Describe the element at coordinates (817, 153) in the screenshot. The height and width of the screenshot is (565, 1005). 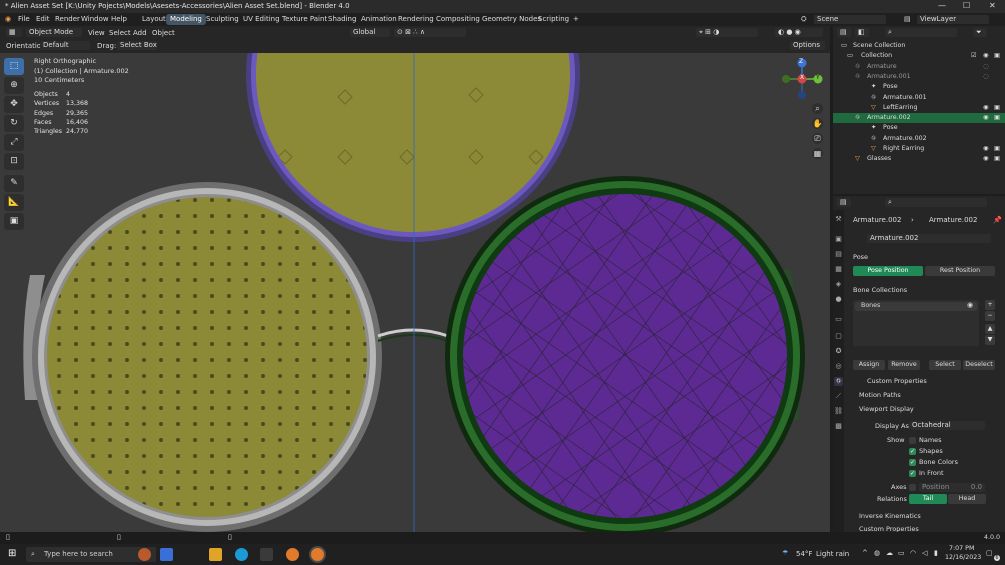
I see `ortho-grid-icon: ▦` at that location.